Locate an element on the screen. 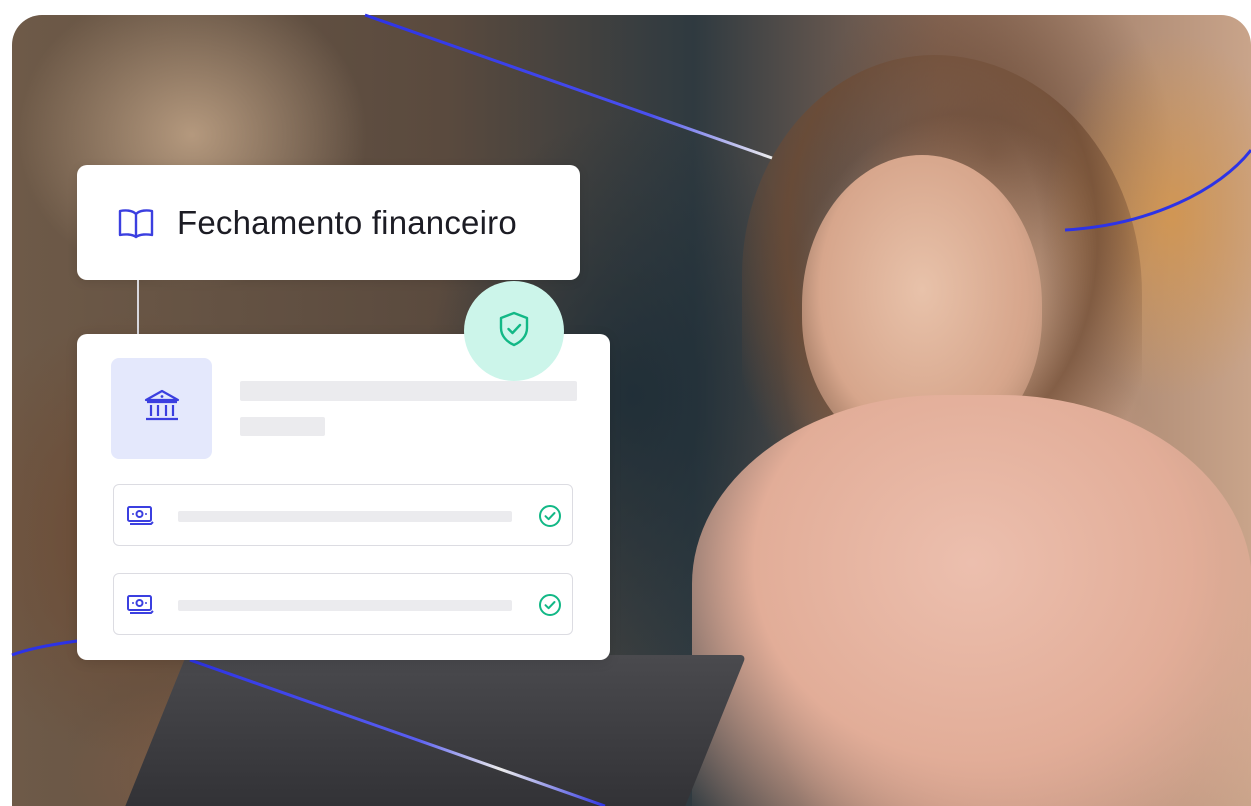  title-card: Fechamento financeiro is located at coordinates (328, 222).